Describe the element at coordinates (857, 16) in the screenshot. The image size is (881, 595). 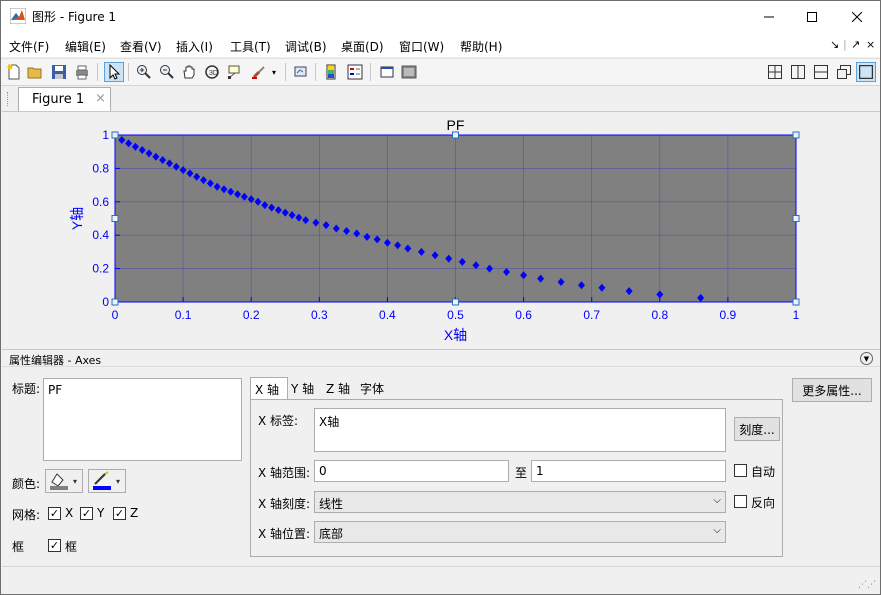
I see `close-icon` at that location.